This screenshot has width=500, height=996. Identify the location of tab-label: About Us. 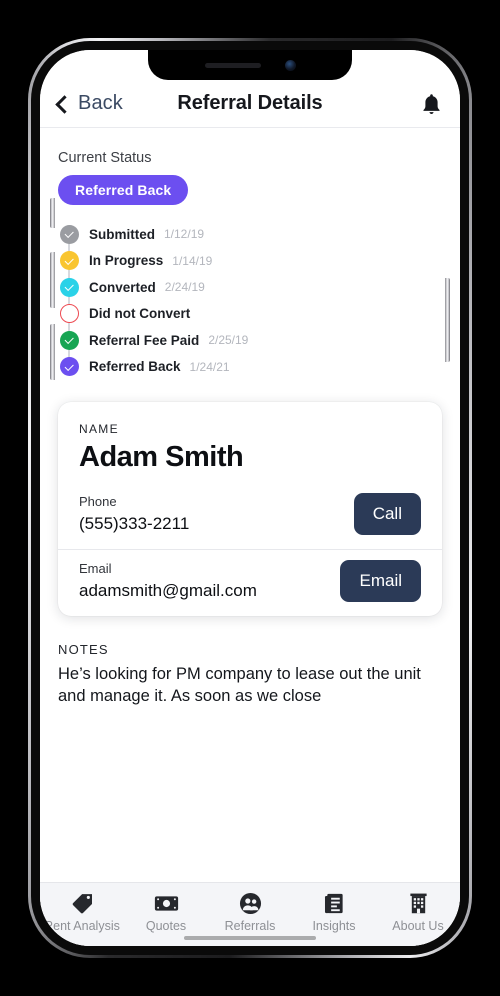
(418, 926).